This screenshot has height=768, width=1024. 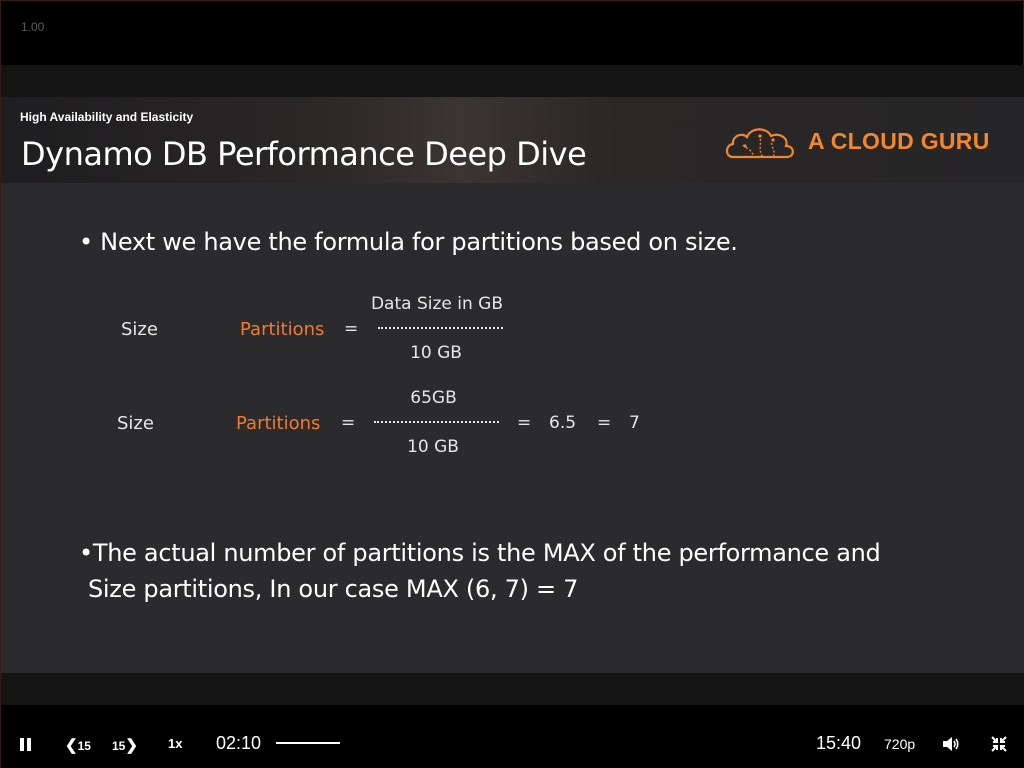 I want to click on progress-bar, so click(x=308, y=743).